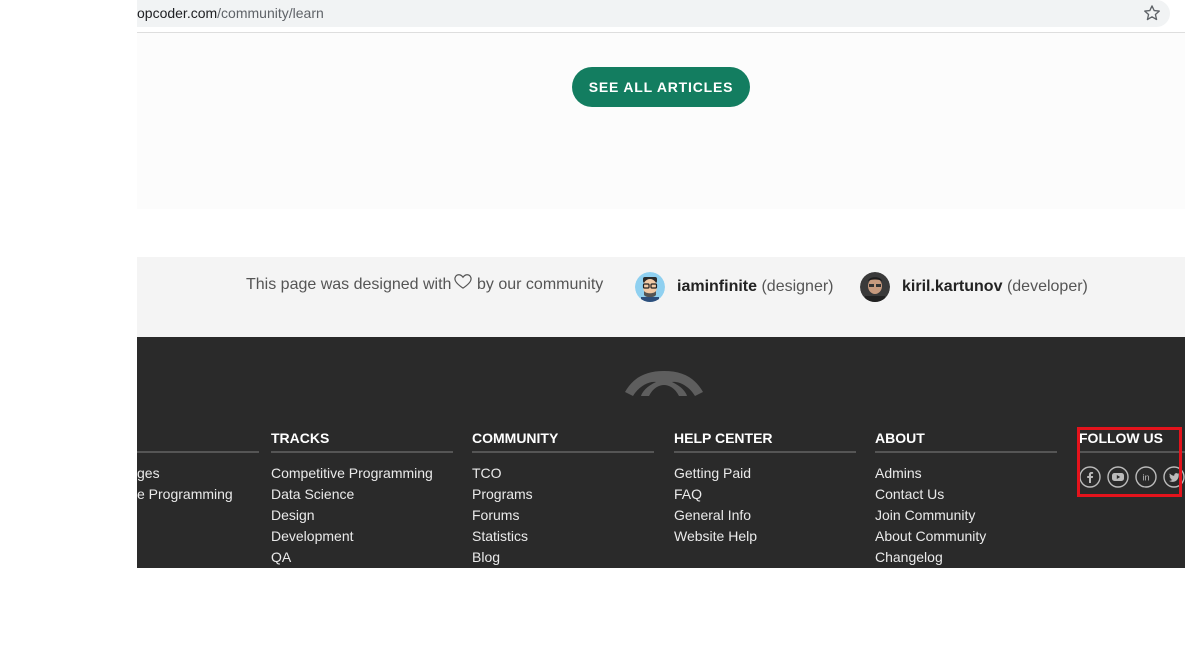  I want to click on footer-link: QA, so click(362, 557).